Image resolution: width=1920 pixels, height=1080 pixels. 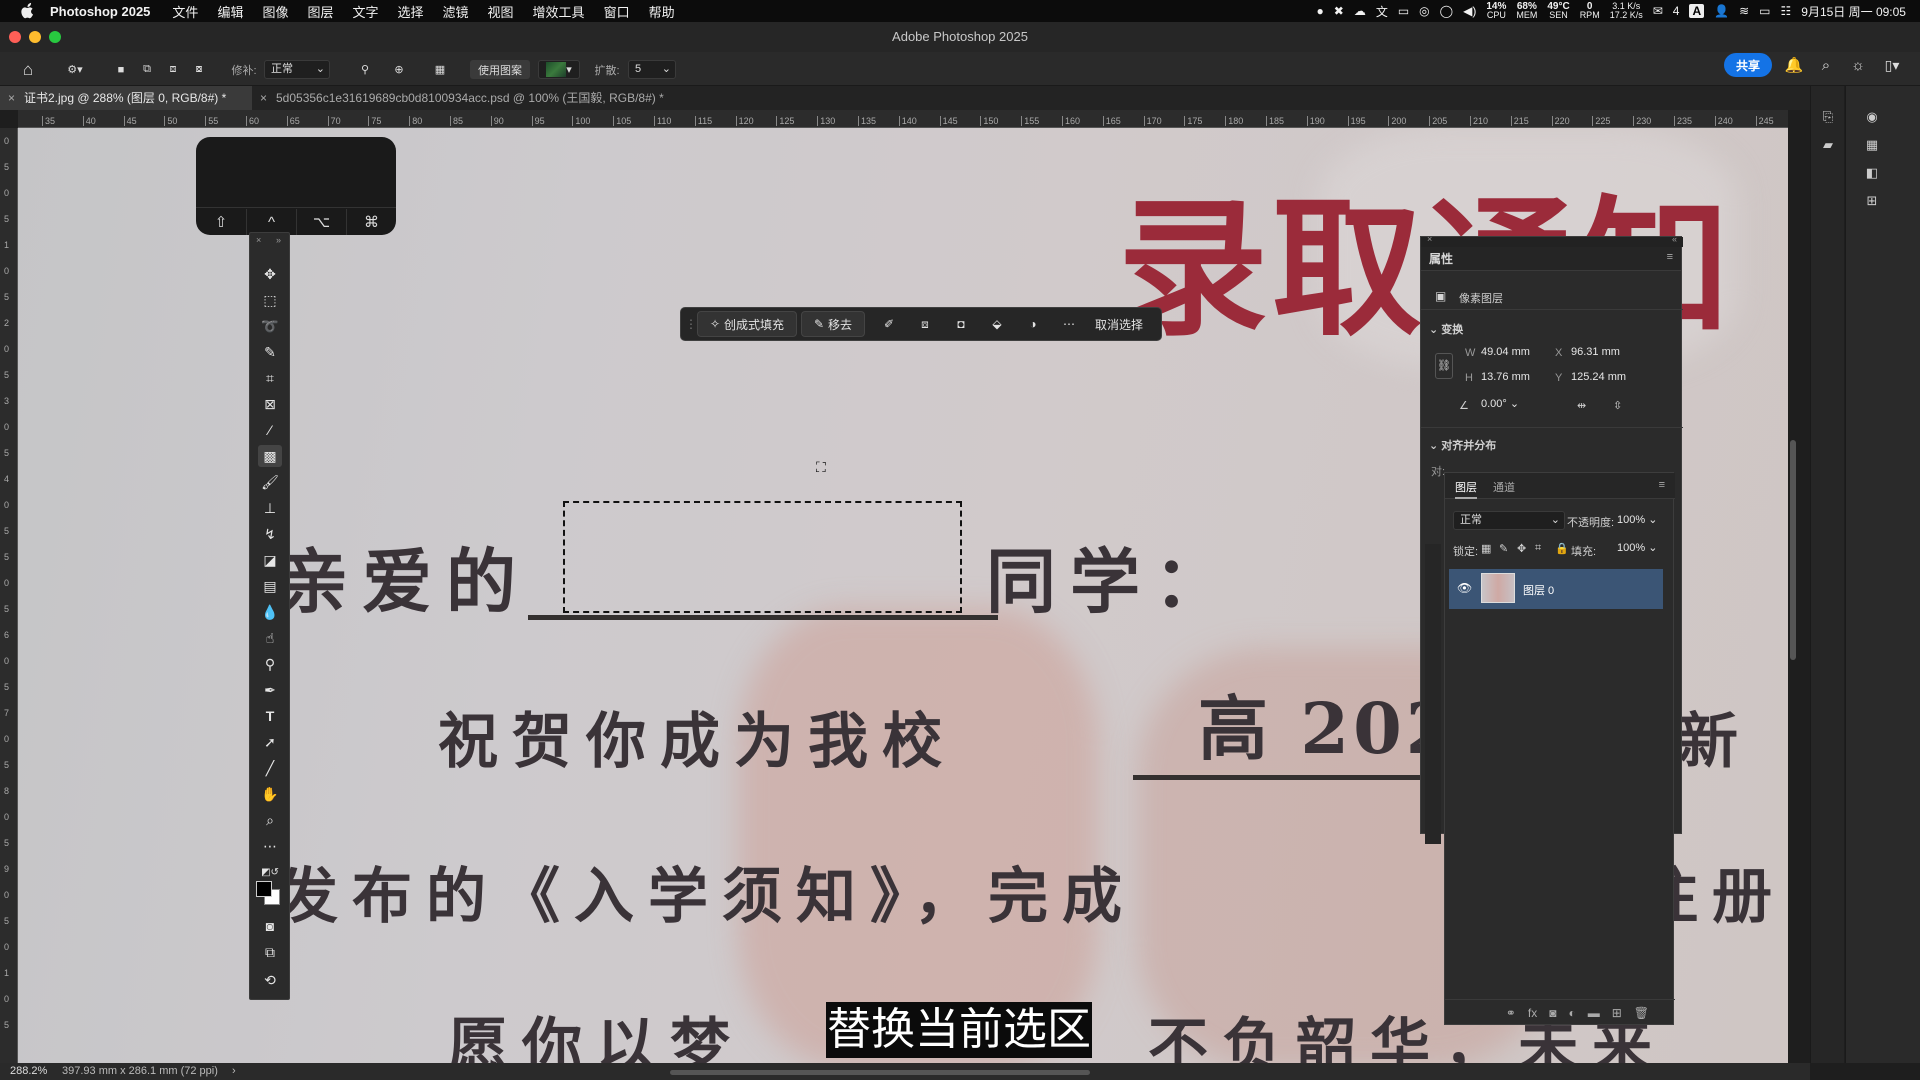 What do you see at coordinates (1462, 445) in the screenshot?
I see `align-section: ⌄ 对齐并分布` at bounding box center [1462, 445].